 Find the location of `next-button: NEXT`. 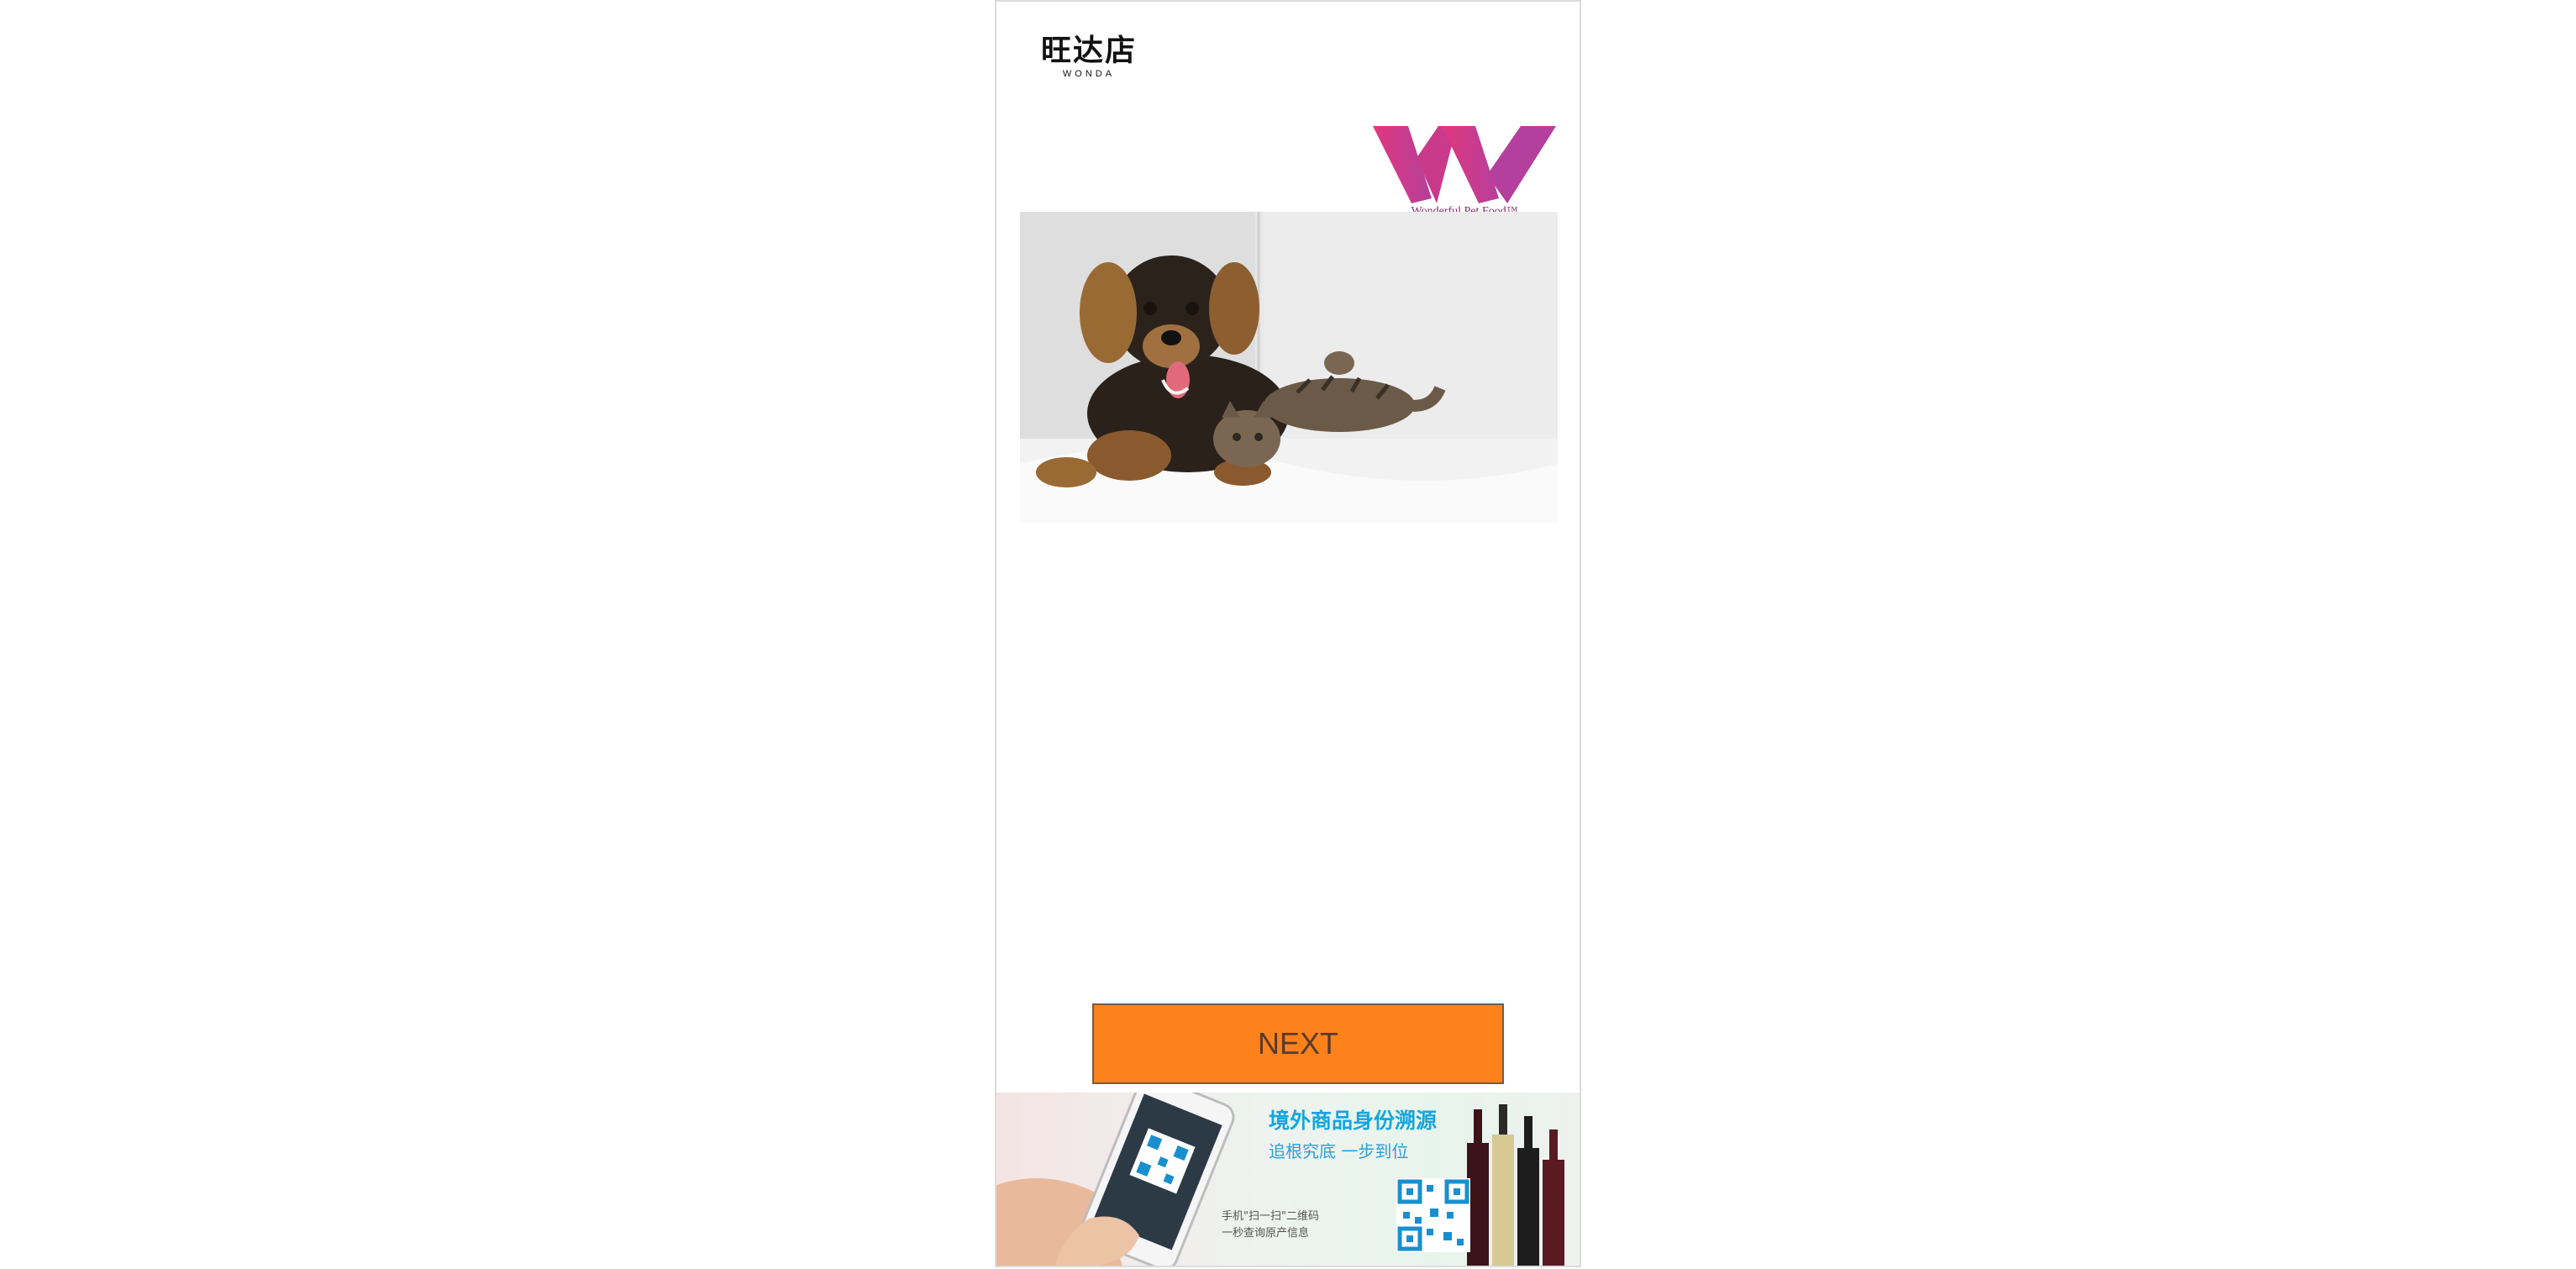

next-button: NEXT is located at coordinates (1298, 1043).